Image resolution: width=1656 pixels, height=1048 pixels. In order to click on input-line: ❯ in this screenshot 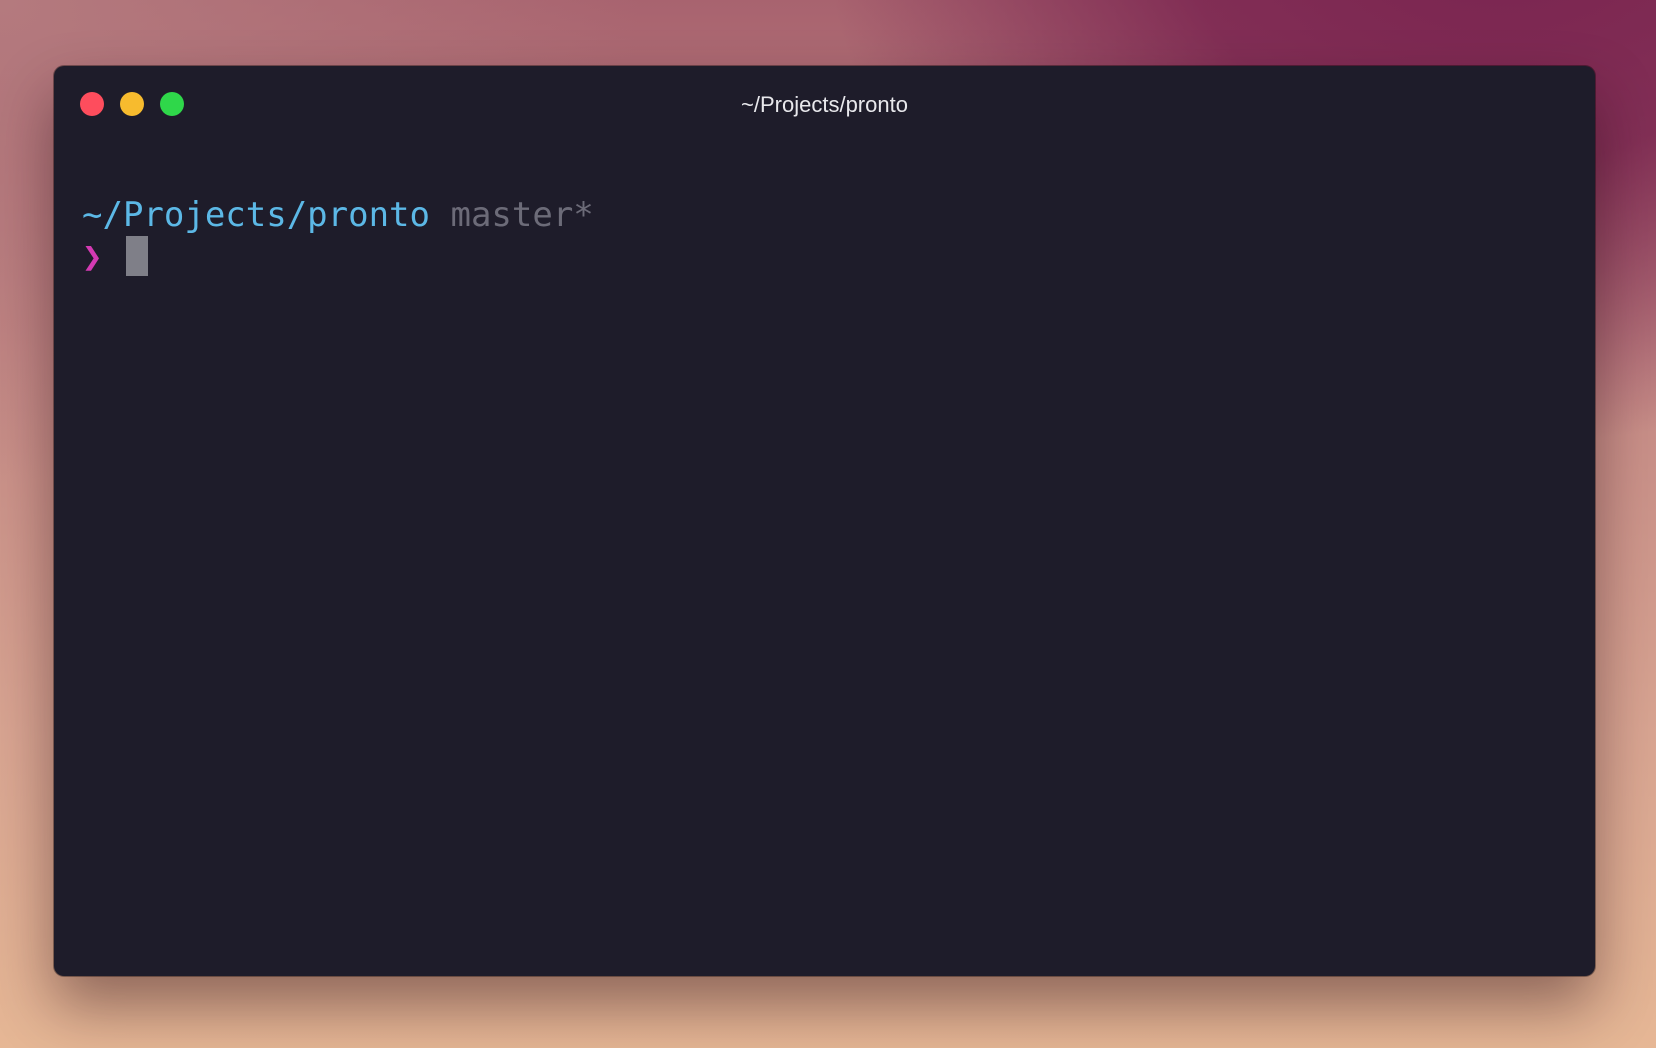, I will do `click(824, 257)`.